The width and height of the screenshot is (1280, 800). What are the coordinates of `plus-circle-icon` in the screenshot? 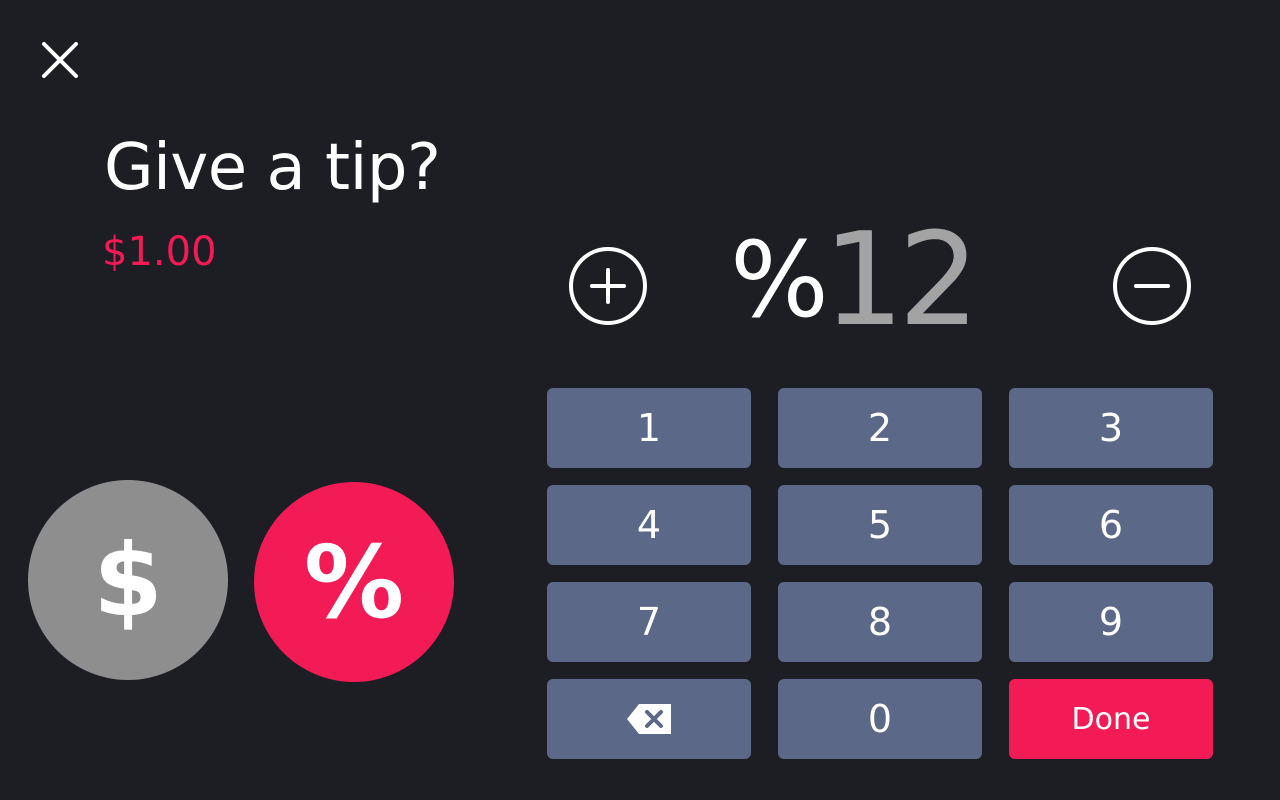 It's located at (608, 286).